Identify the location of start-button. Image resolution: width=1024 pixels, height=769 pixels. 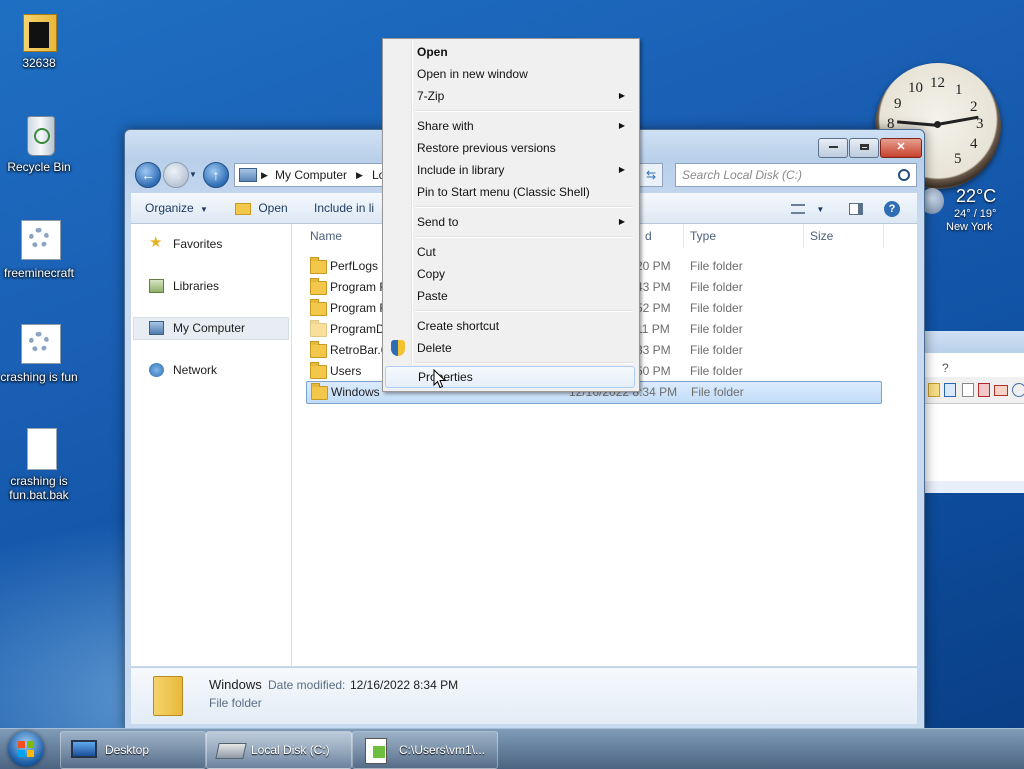
(26, 749).